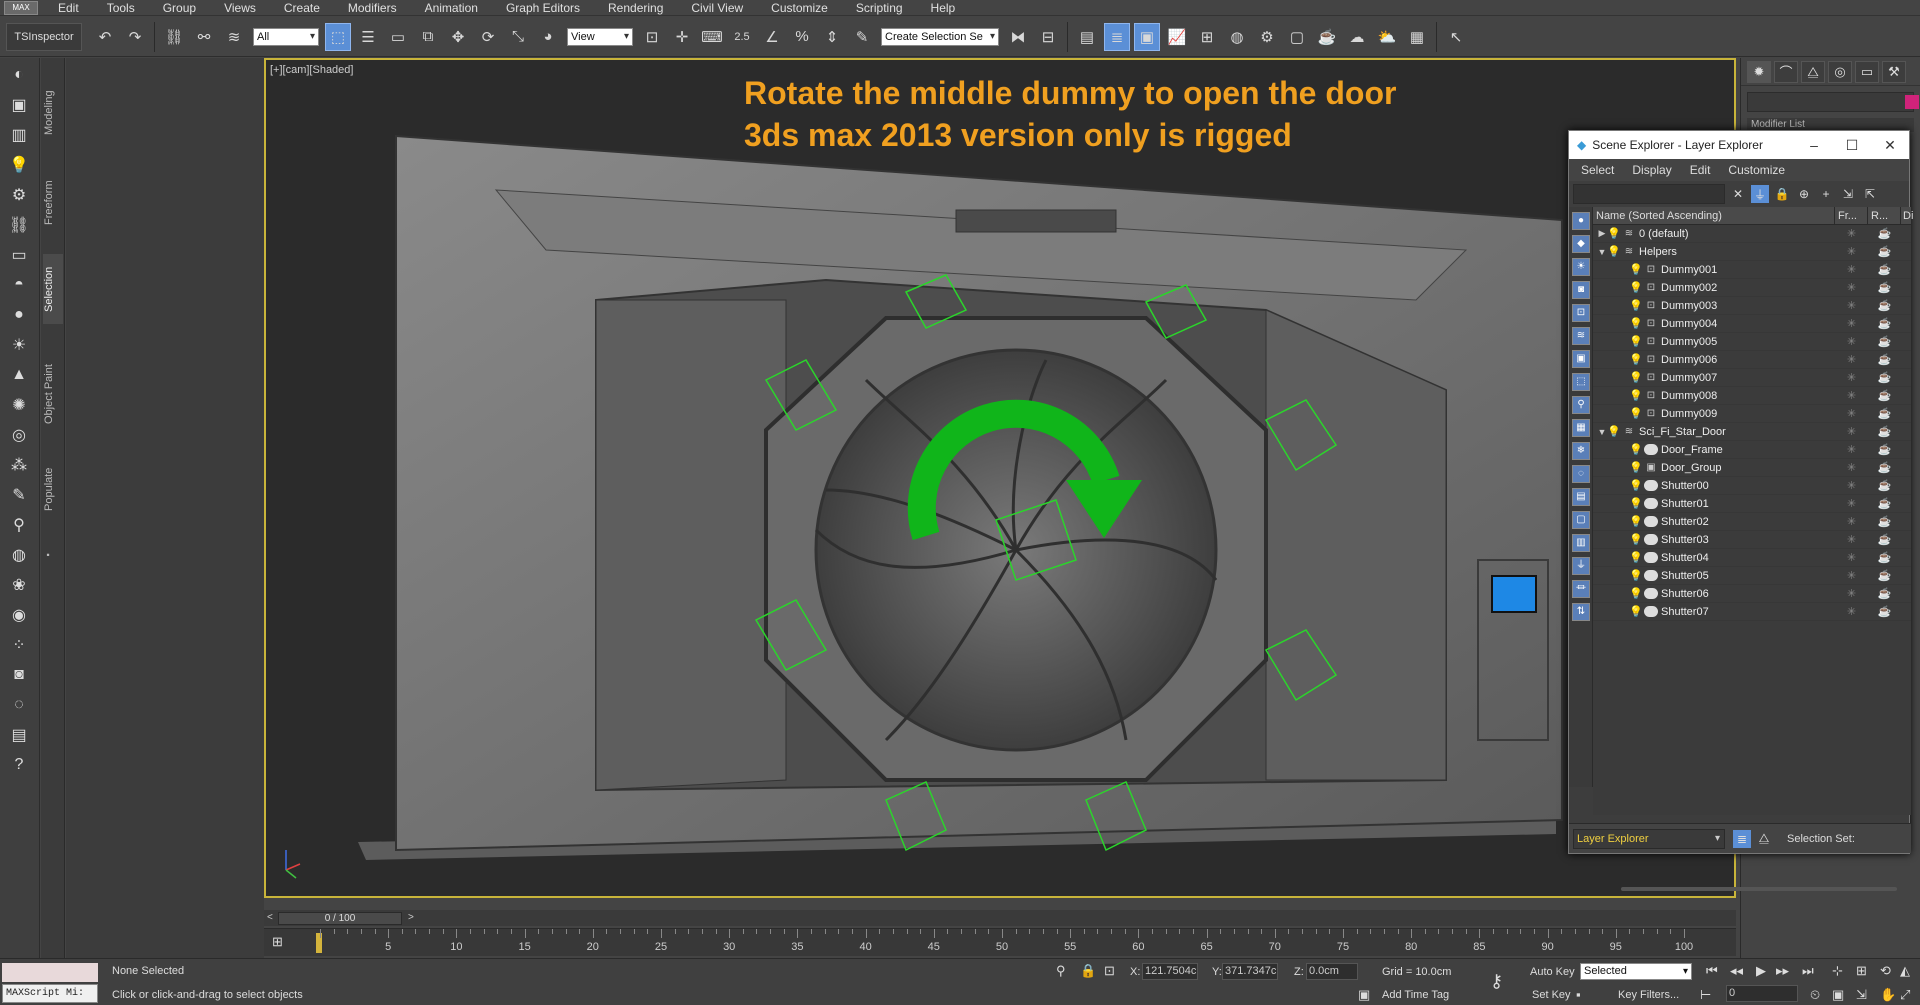 The image size is (1920, 1005). I want to click on display-none-icon: ▢, so click(1581, 520).